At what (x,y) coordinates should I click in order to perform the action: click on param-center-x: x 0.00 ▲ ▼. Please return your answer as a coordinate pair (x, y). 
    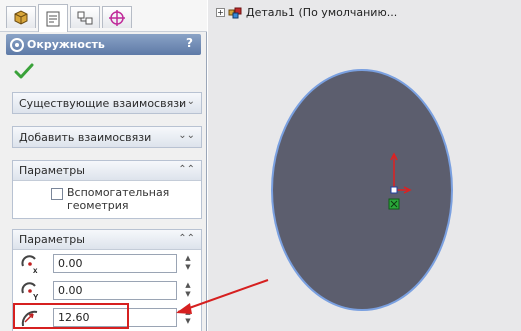
    Looking at the image, I should click on (107, 263).